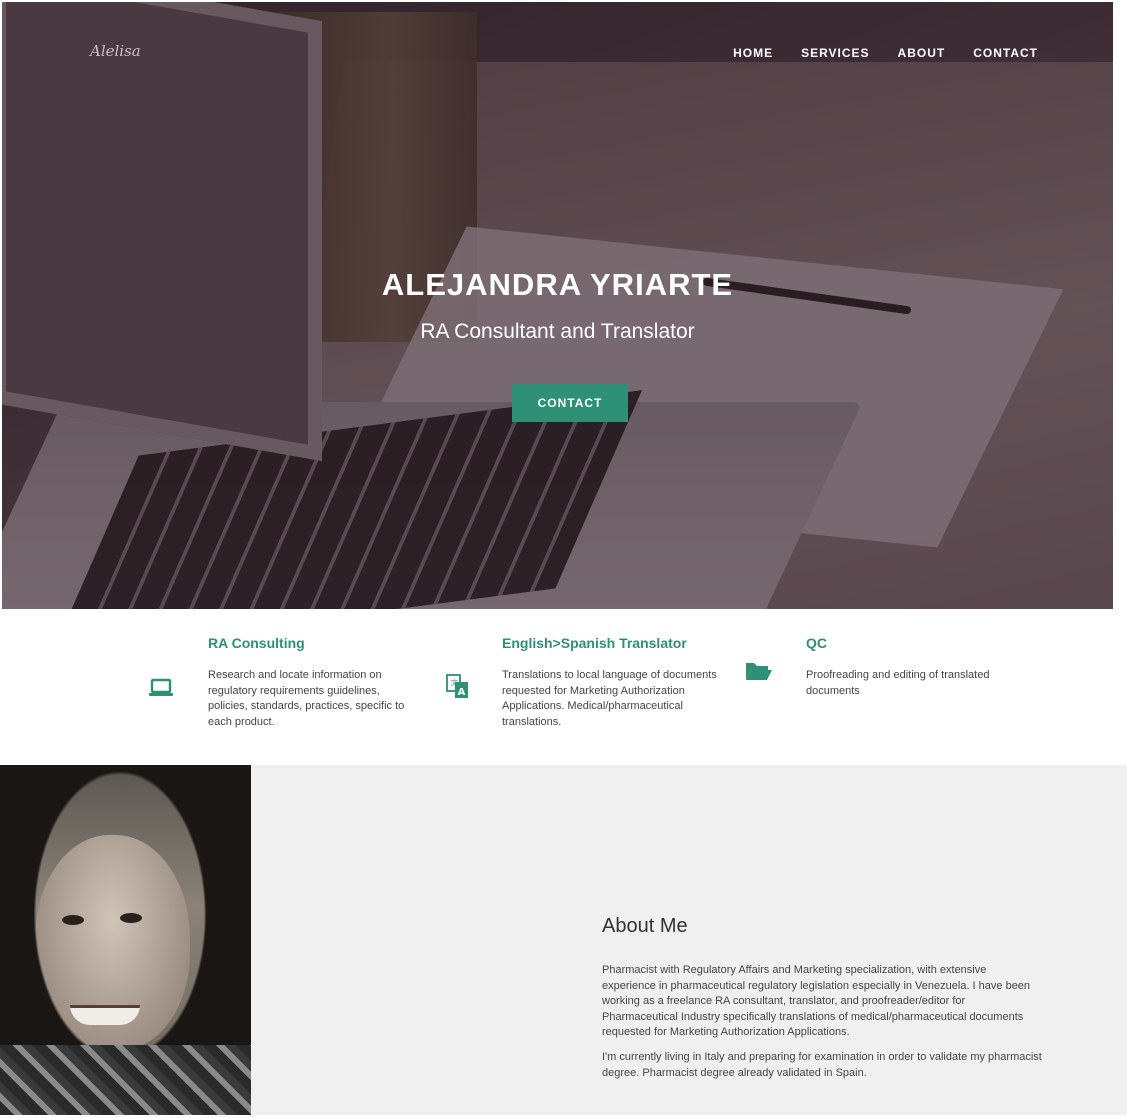 The image size is (1127, 1118). Describe the element at coordinates (753, 53) in the screenshot. I see `nav-home: HOME` at that location.